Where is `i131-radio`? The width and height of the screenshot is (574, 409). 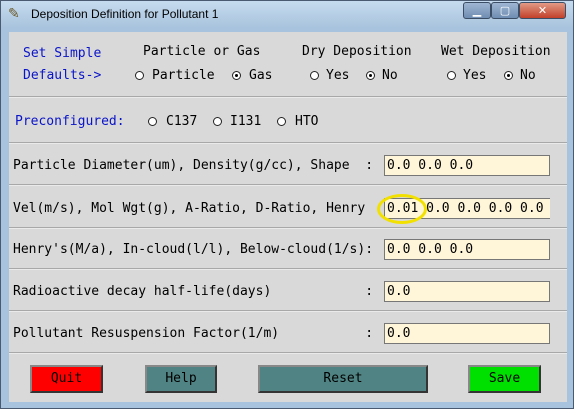
i131-radio is located at coordinates (217, 121).